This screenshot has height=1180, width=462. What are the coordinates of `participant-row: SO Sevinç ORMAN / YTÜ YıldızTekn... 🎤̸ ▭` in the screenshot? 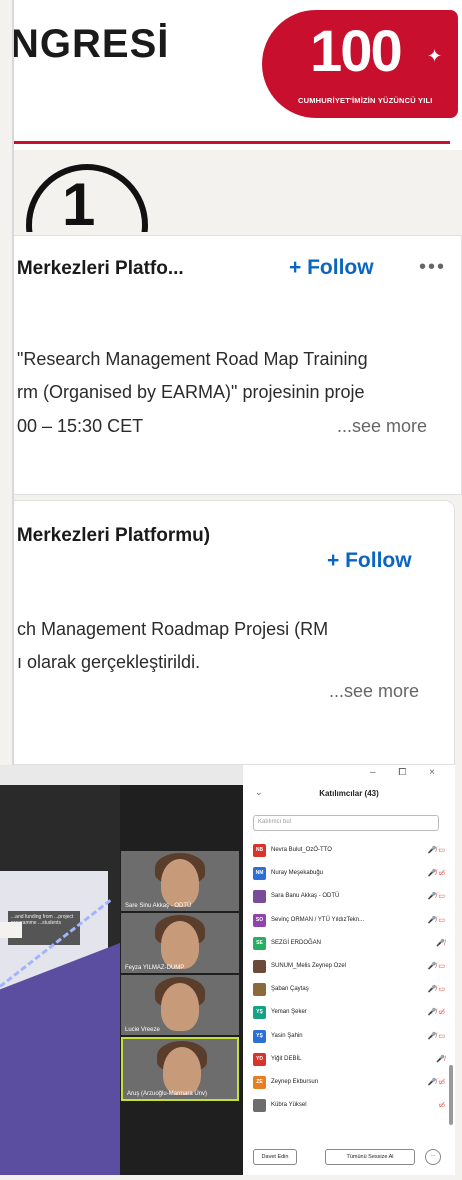 It's located at (351, 920).